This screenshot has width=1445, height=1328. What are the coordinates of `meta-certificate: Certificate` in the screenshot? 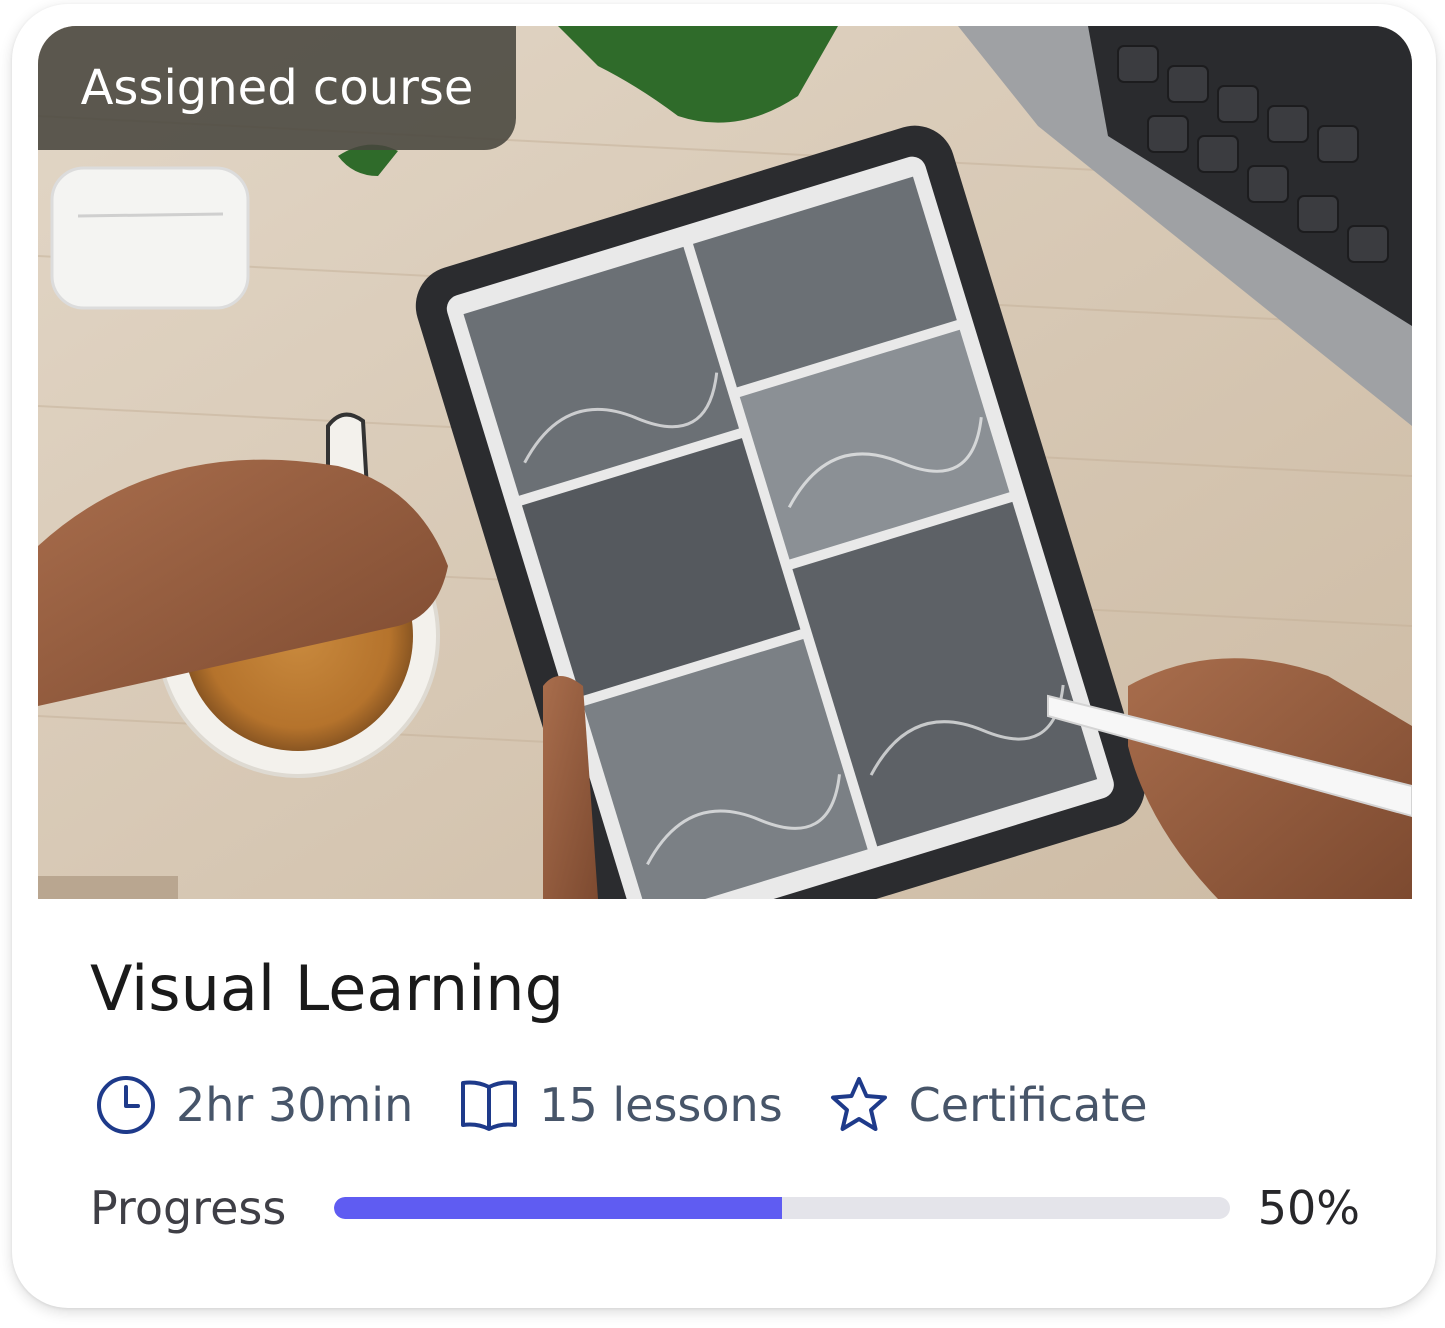 It's located at (987, 1105).